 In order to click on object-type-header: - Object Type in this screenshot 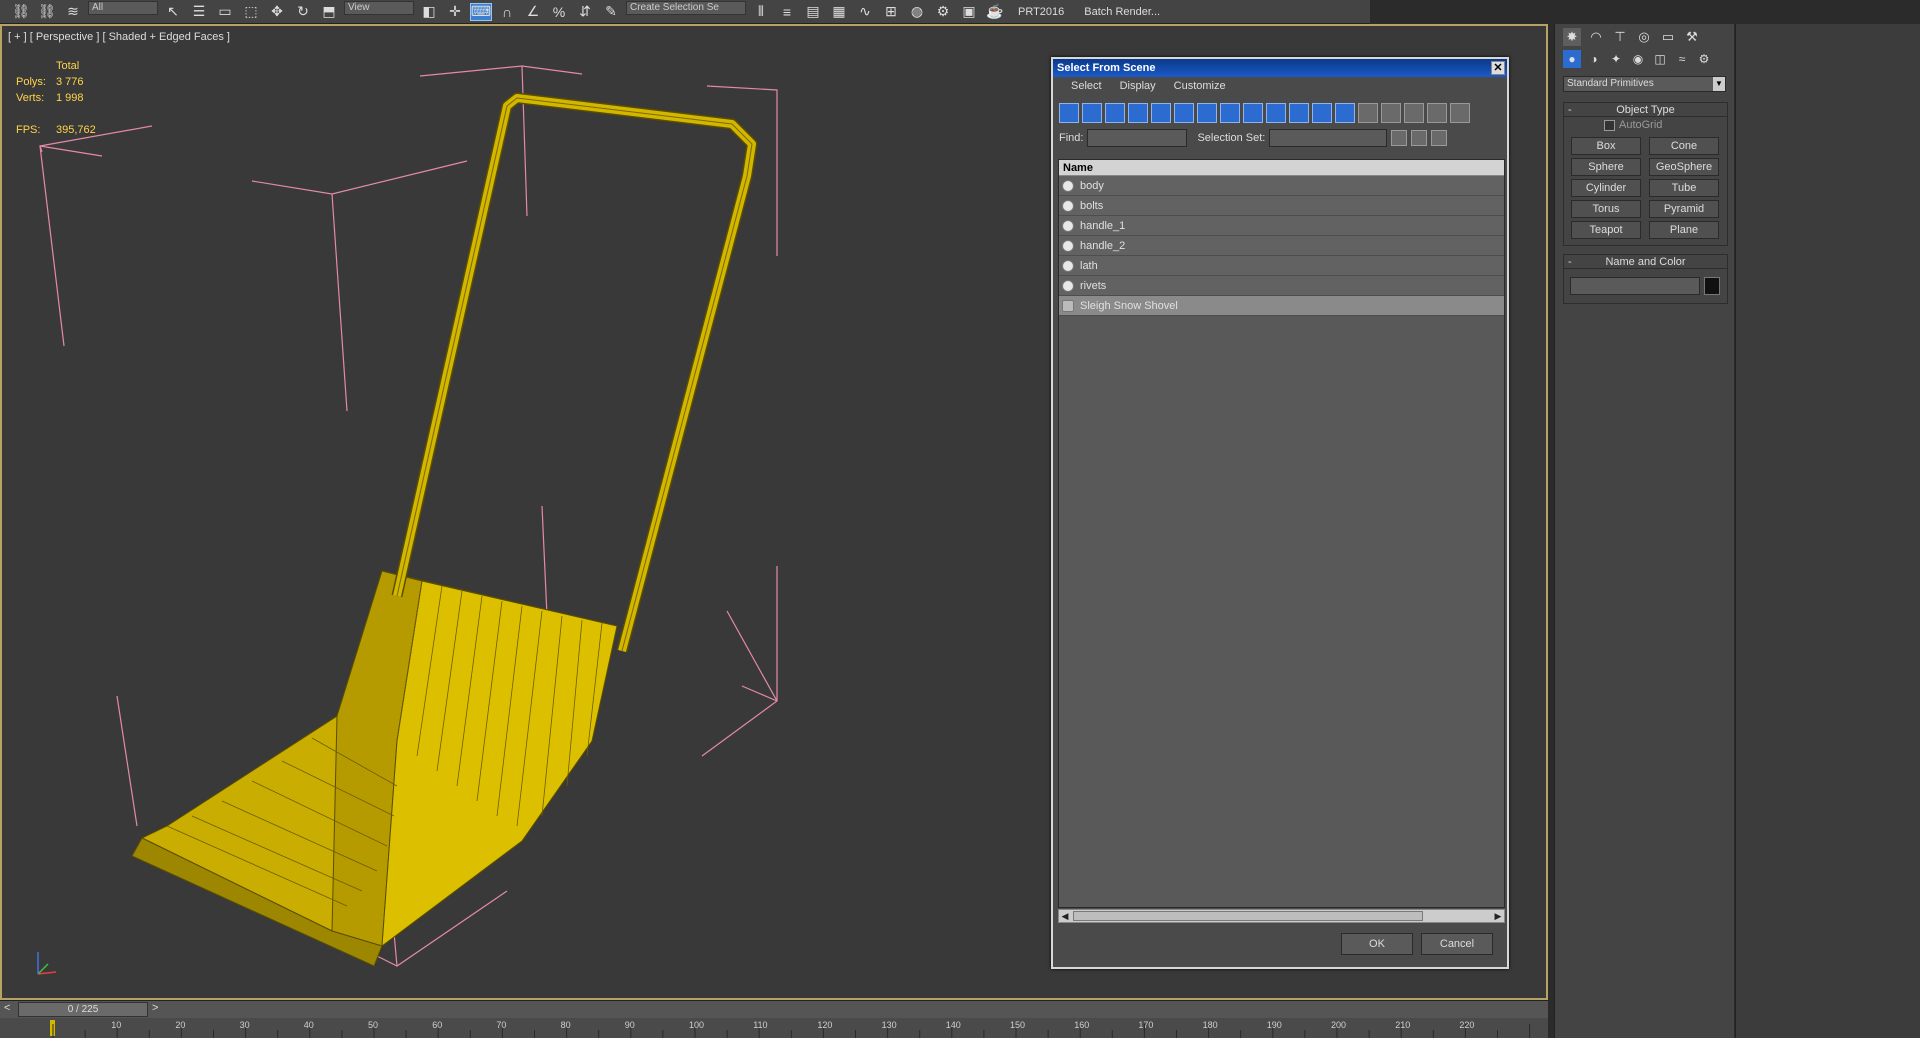, I will do `click(1645, 110)`.